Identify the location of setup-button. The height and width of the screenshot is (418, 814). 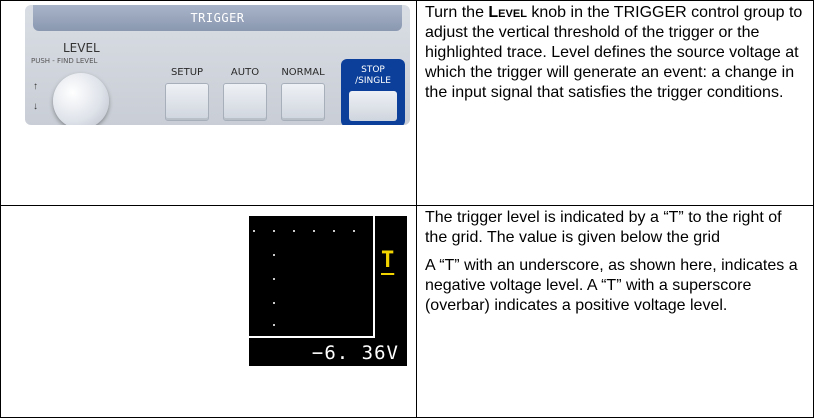
(187, 102).